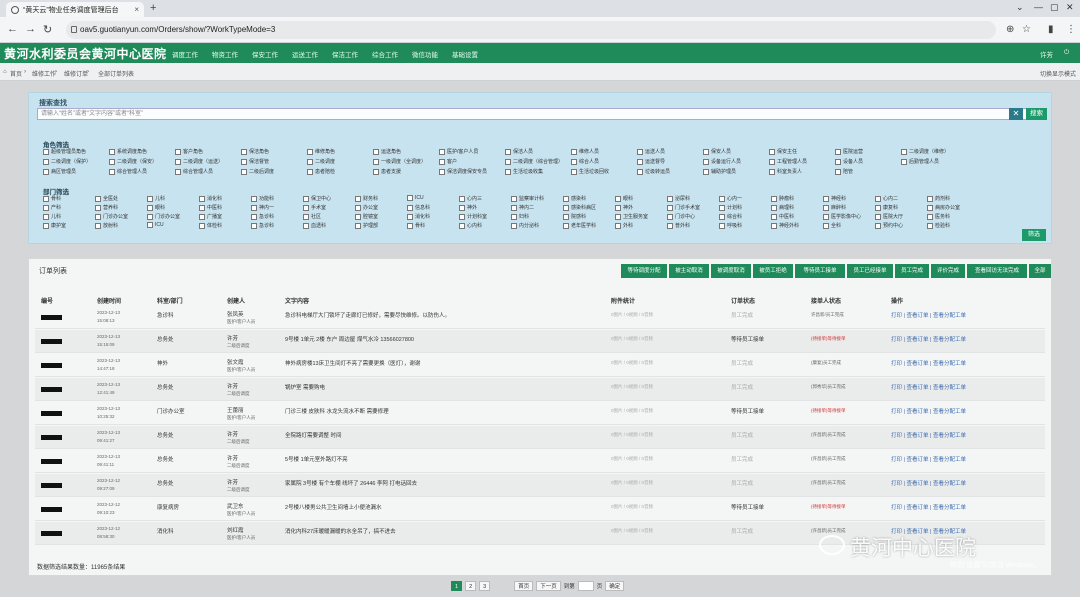 The image size is (1080, 597). I want to click on dept-checkbox: 神外, so click(468, 207).